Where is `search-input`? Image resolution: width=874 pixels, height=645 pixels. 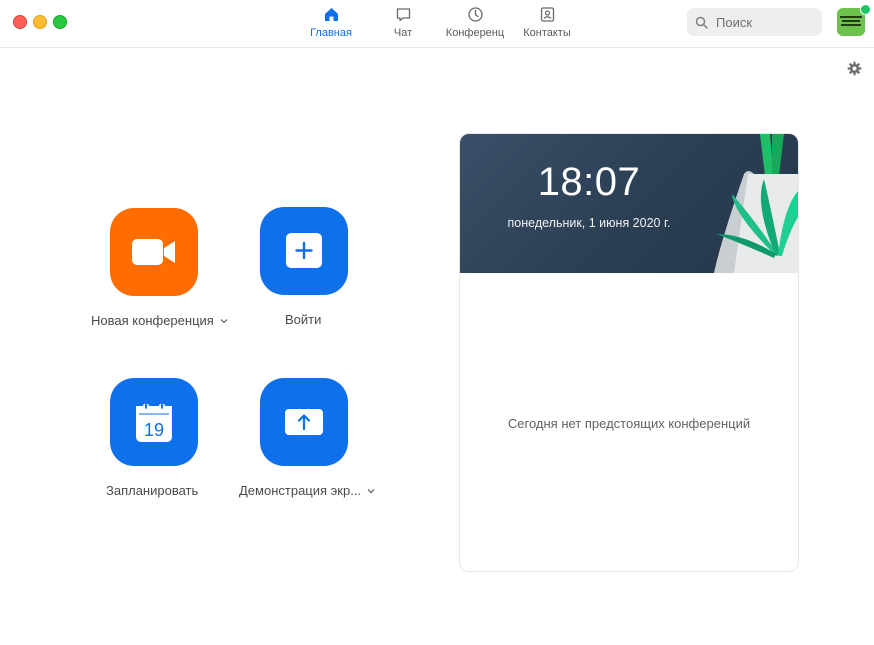
search-input is located at coordinates (766, 22).